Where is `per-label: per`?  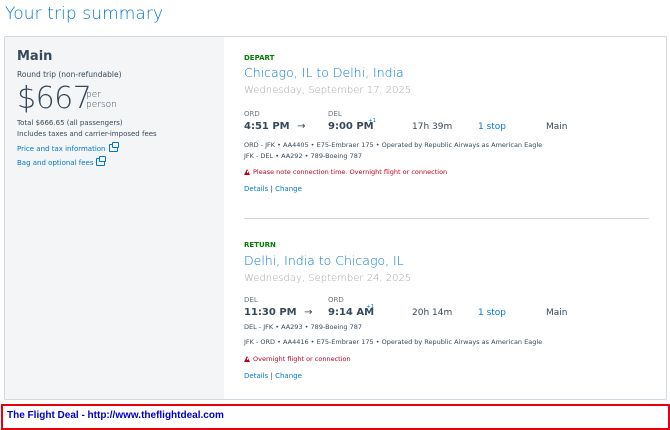 per-label: per is located at coordinates (93, 95).